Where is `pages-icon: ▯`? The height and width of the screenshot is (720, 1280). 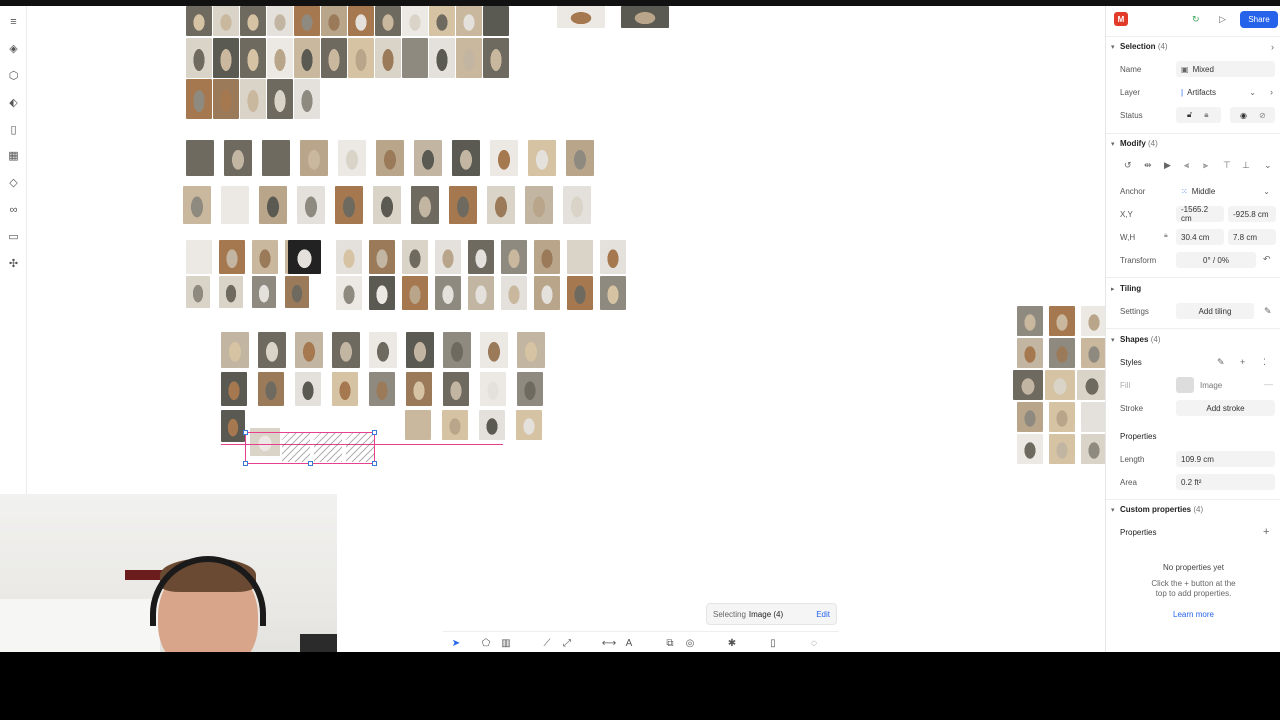
pages-icon: ▯ is located at coordinates (13, 129).